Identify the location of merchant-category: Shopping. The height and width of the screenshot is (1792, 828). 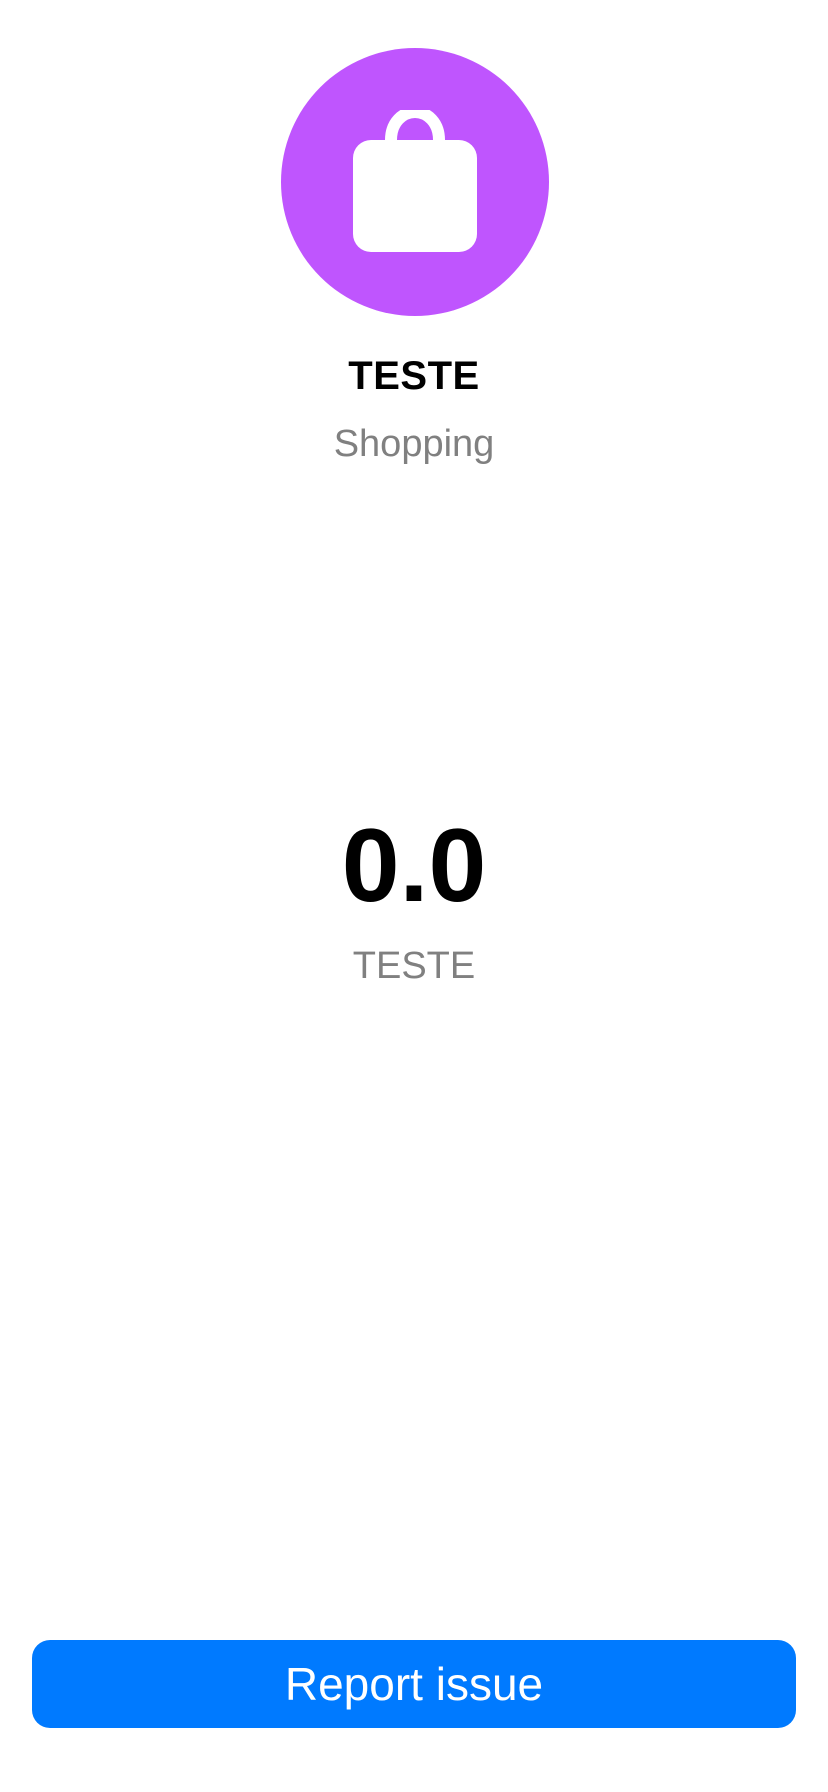
(414, 444).